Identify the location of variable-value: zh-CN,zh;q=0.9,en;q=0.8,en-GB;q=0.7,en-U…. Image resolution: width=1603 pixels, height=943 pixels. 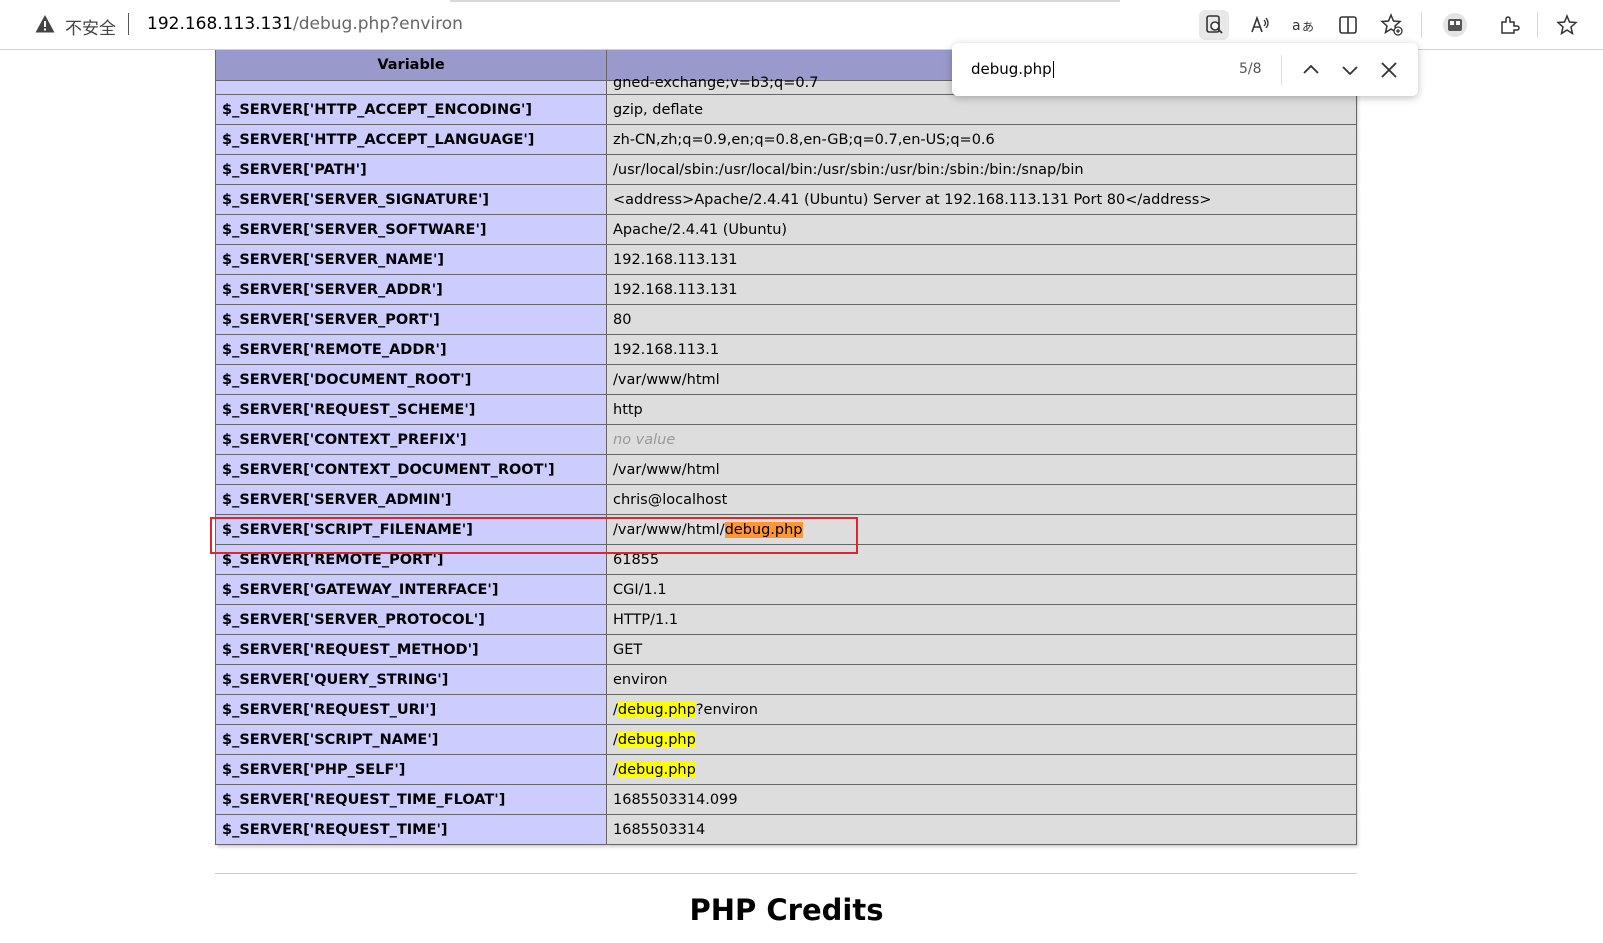
(981, 139).